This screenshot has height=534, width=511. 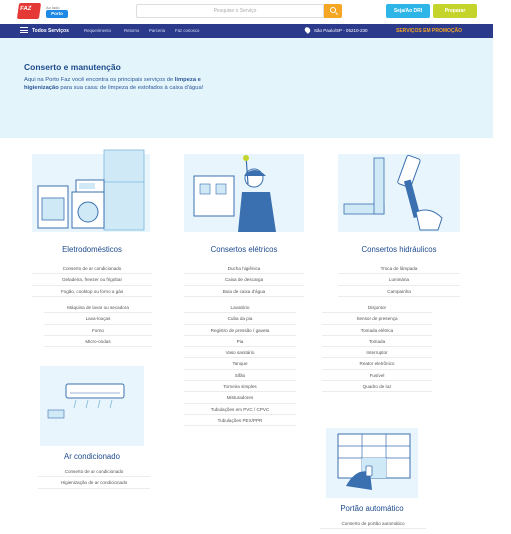 What do you see at coordinates (240, 319) in the screenshot?
I see `list-item: Cuba da pia` at bounding box center [240, 319].